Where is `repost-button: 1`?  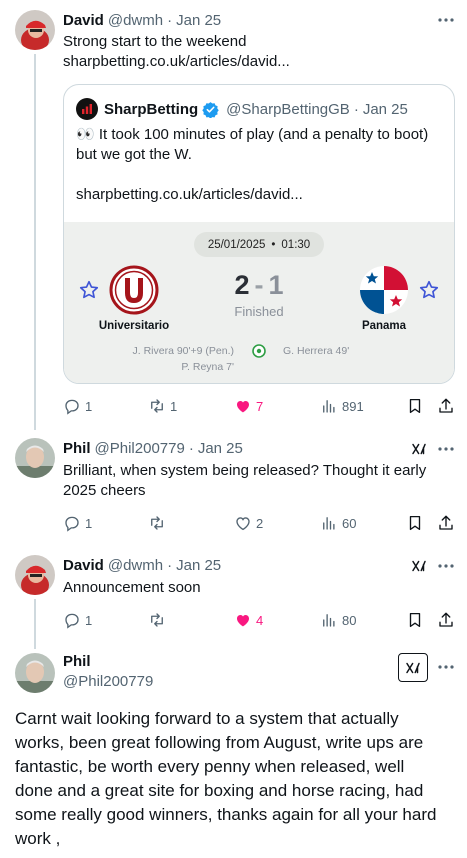 repost-button: 1 is located at coordinates (162, 406).